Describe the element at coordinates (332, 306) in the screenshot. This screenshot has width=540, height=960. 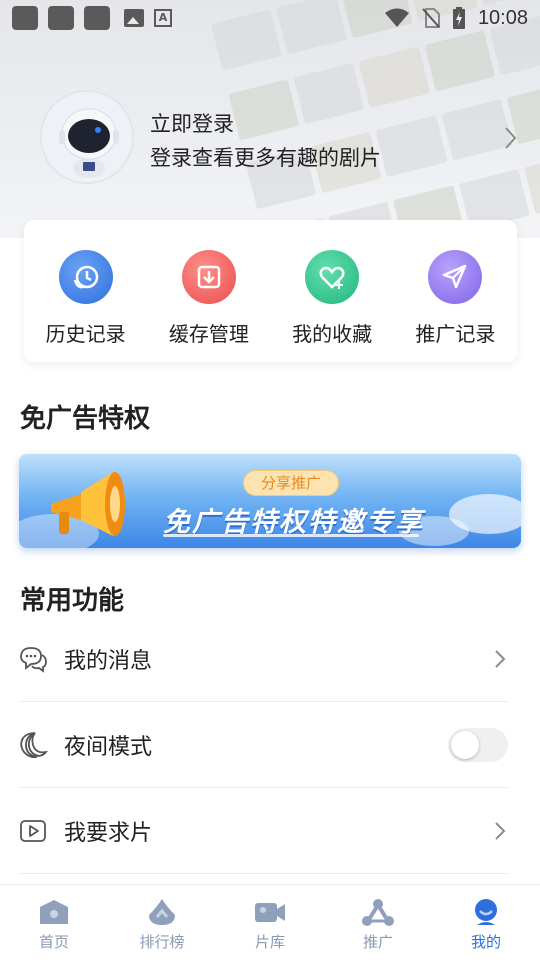
I see `my-favorites-button: 我的收藏` at that location.